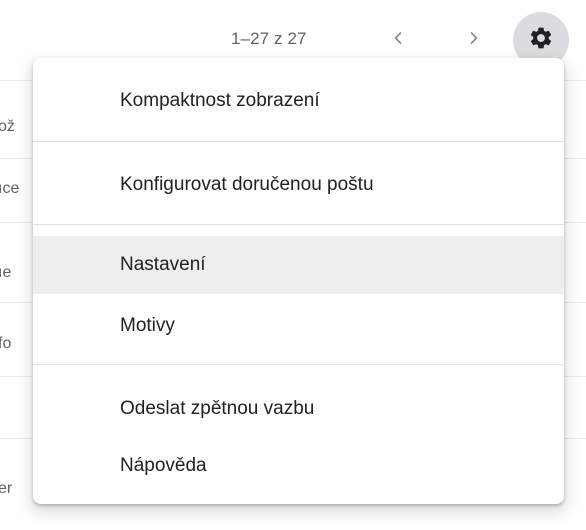 The image size is (586, 530). I want to click on menu-item-label: Odeslat zpětnou vazbu, so click(217, 408).